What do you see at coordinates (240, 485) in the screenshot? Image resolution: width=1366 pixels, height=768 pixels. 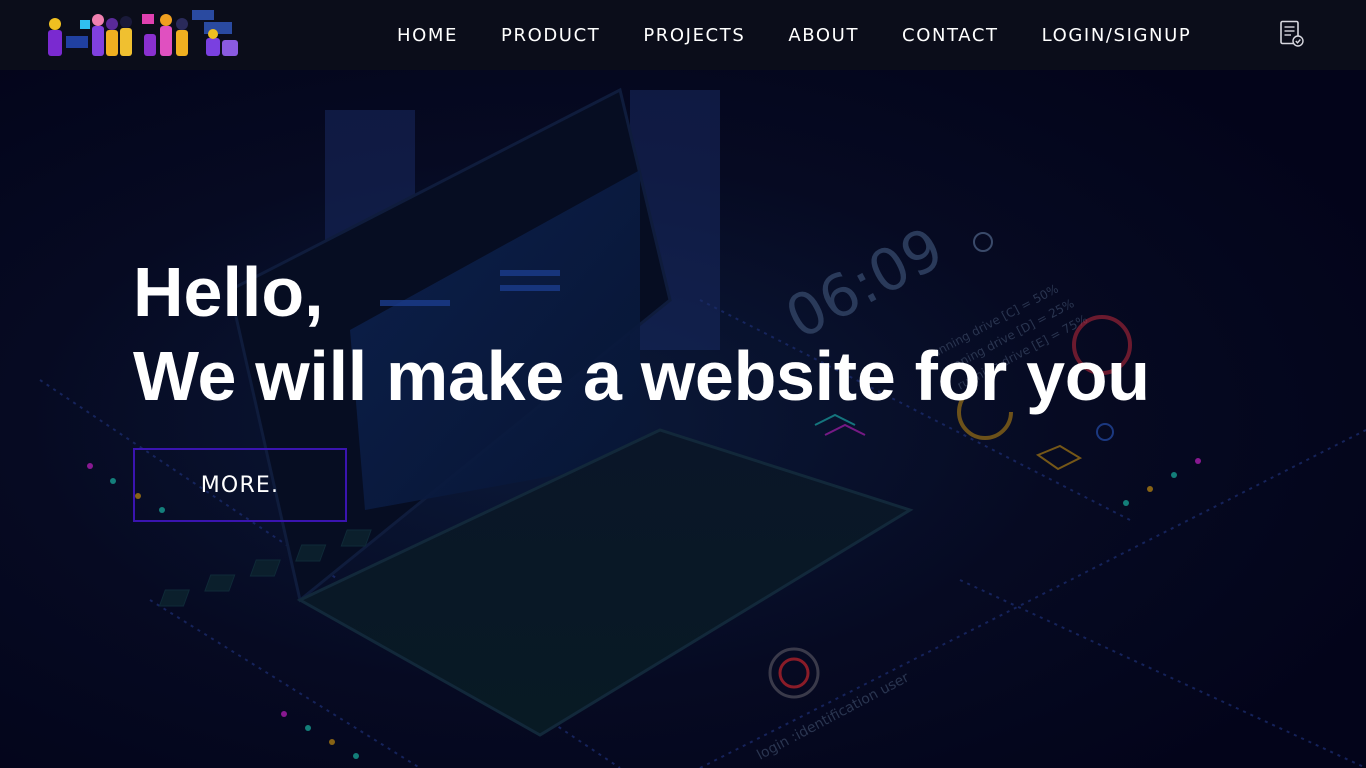 I see `more-button: MORE.` at bounding box center [240, 485].